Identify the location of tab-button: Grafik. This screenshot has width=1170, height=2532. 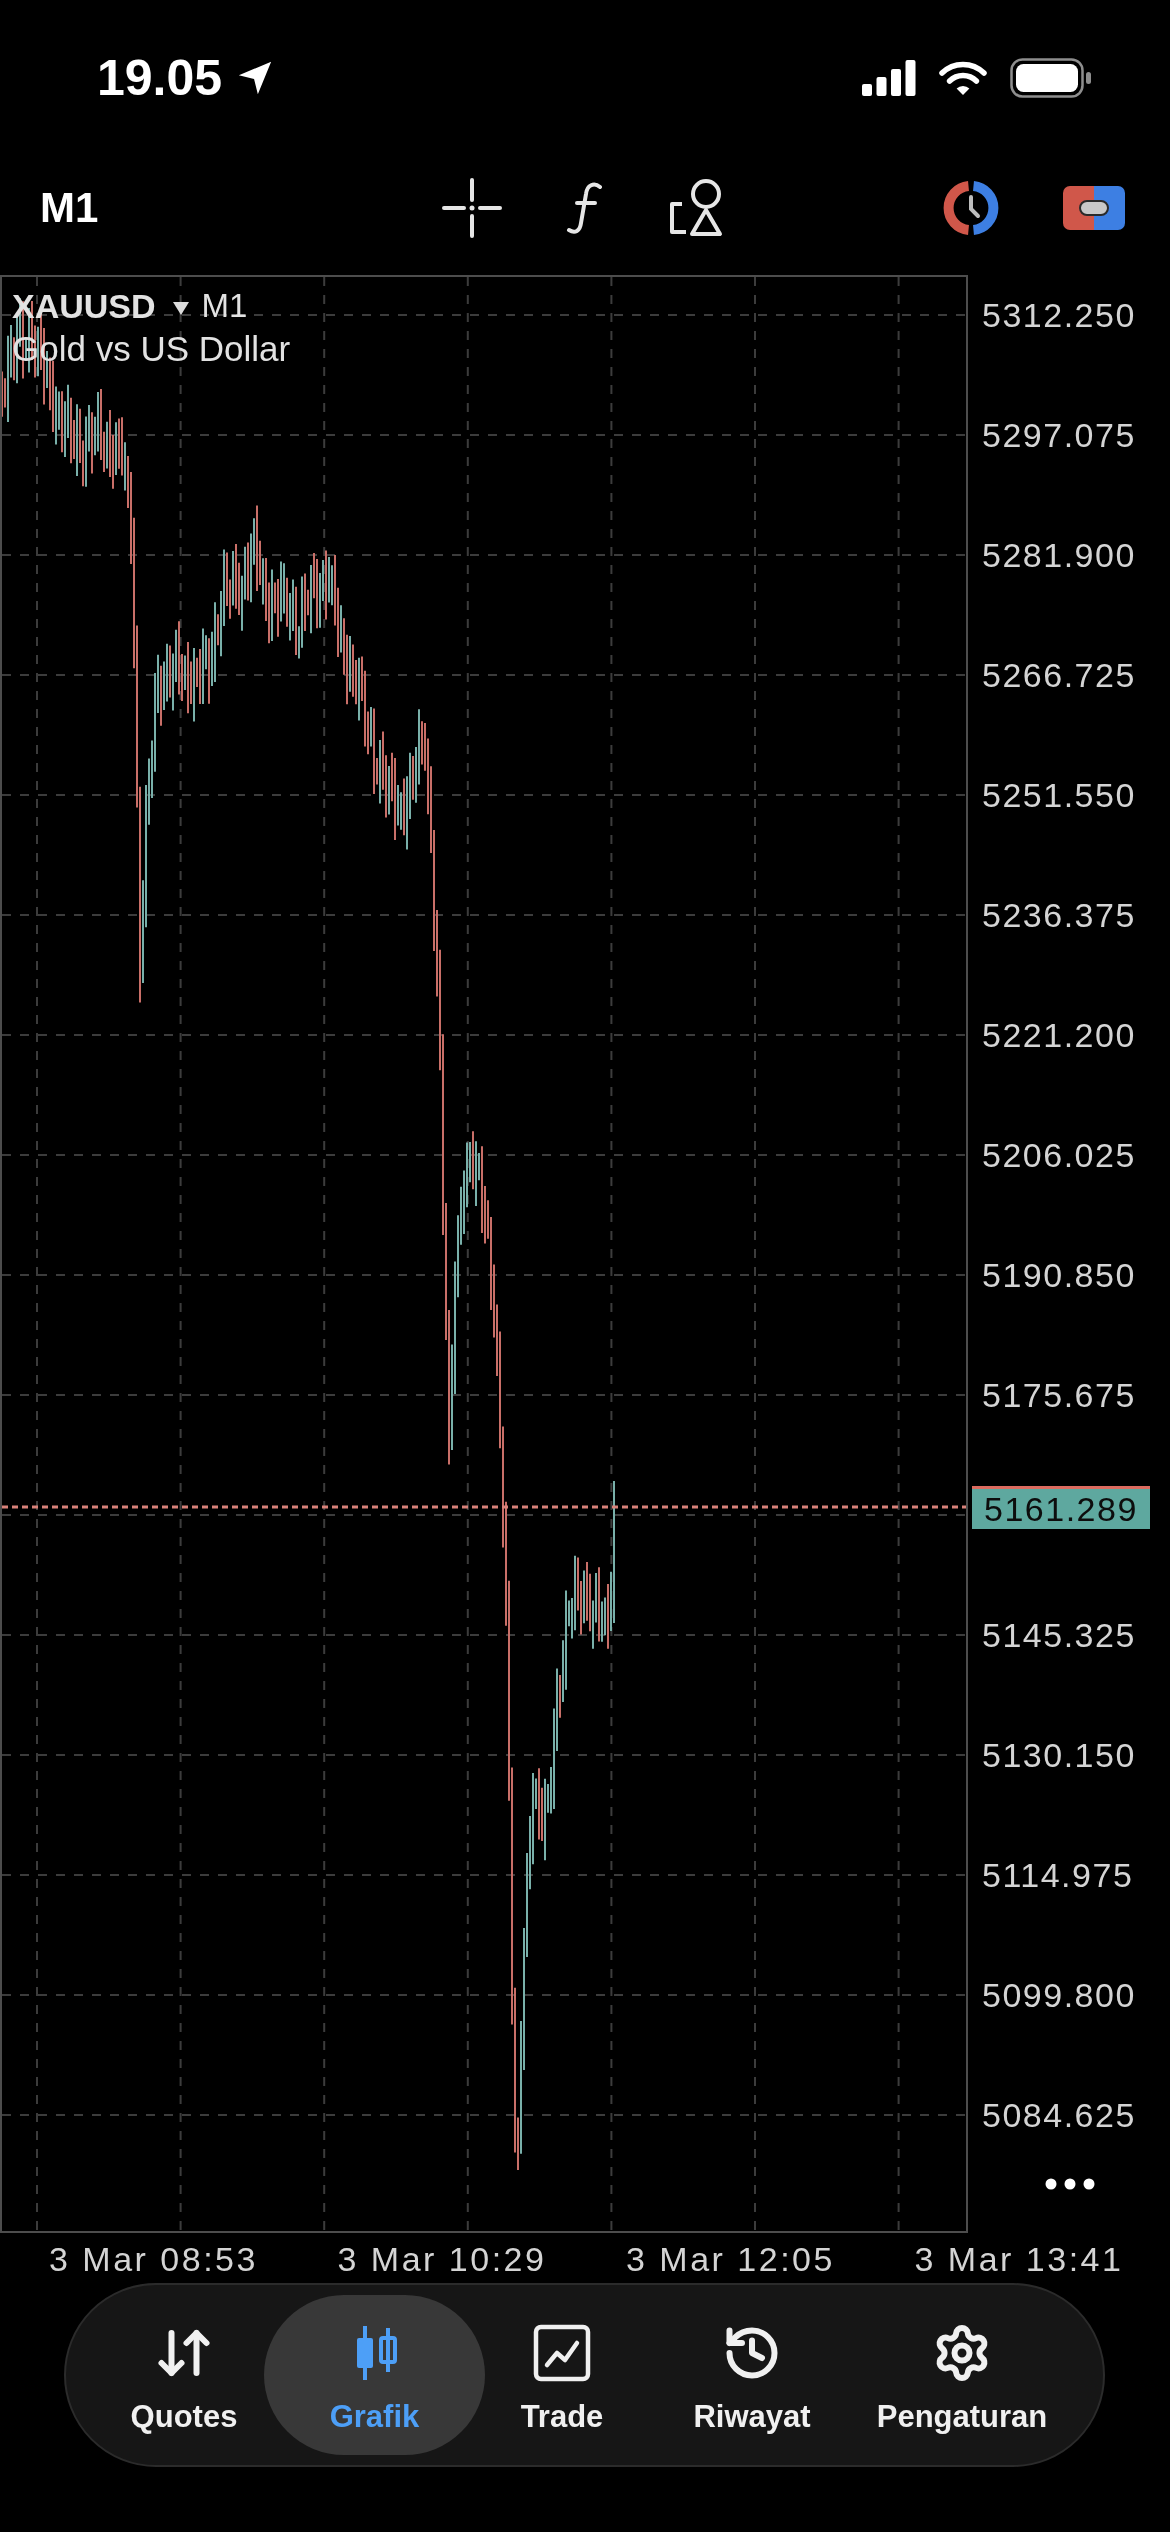
(374, 2375).